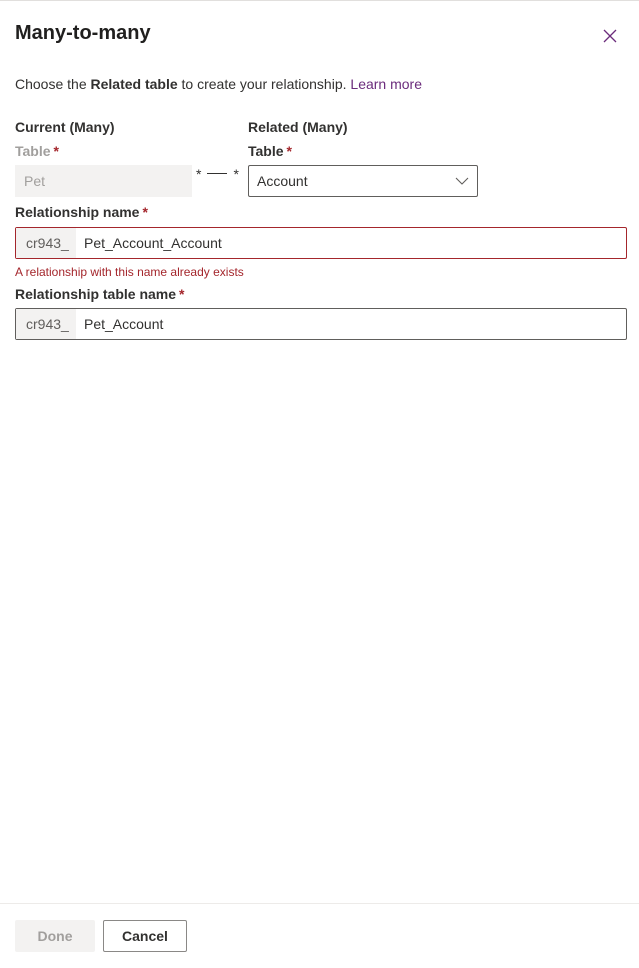  Describe the element at coordinates (46, 324) in the screenshot. I see `relationship-table-name-prefix: cr943_` at that location.